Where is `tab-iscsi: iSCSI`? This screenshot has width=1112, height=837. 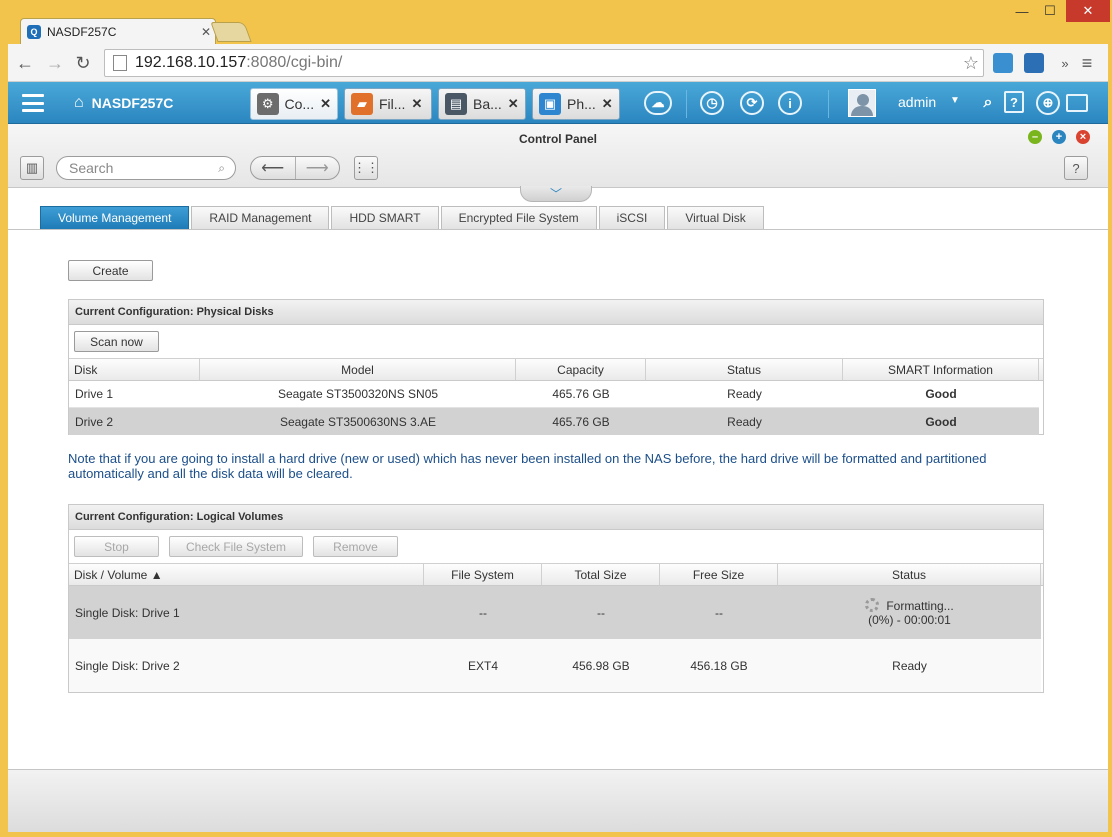 tab-iscsi: iSCSI is located at coordinates (632, 217).